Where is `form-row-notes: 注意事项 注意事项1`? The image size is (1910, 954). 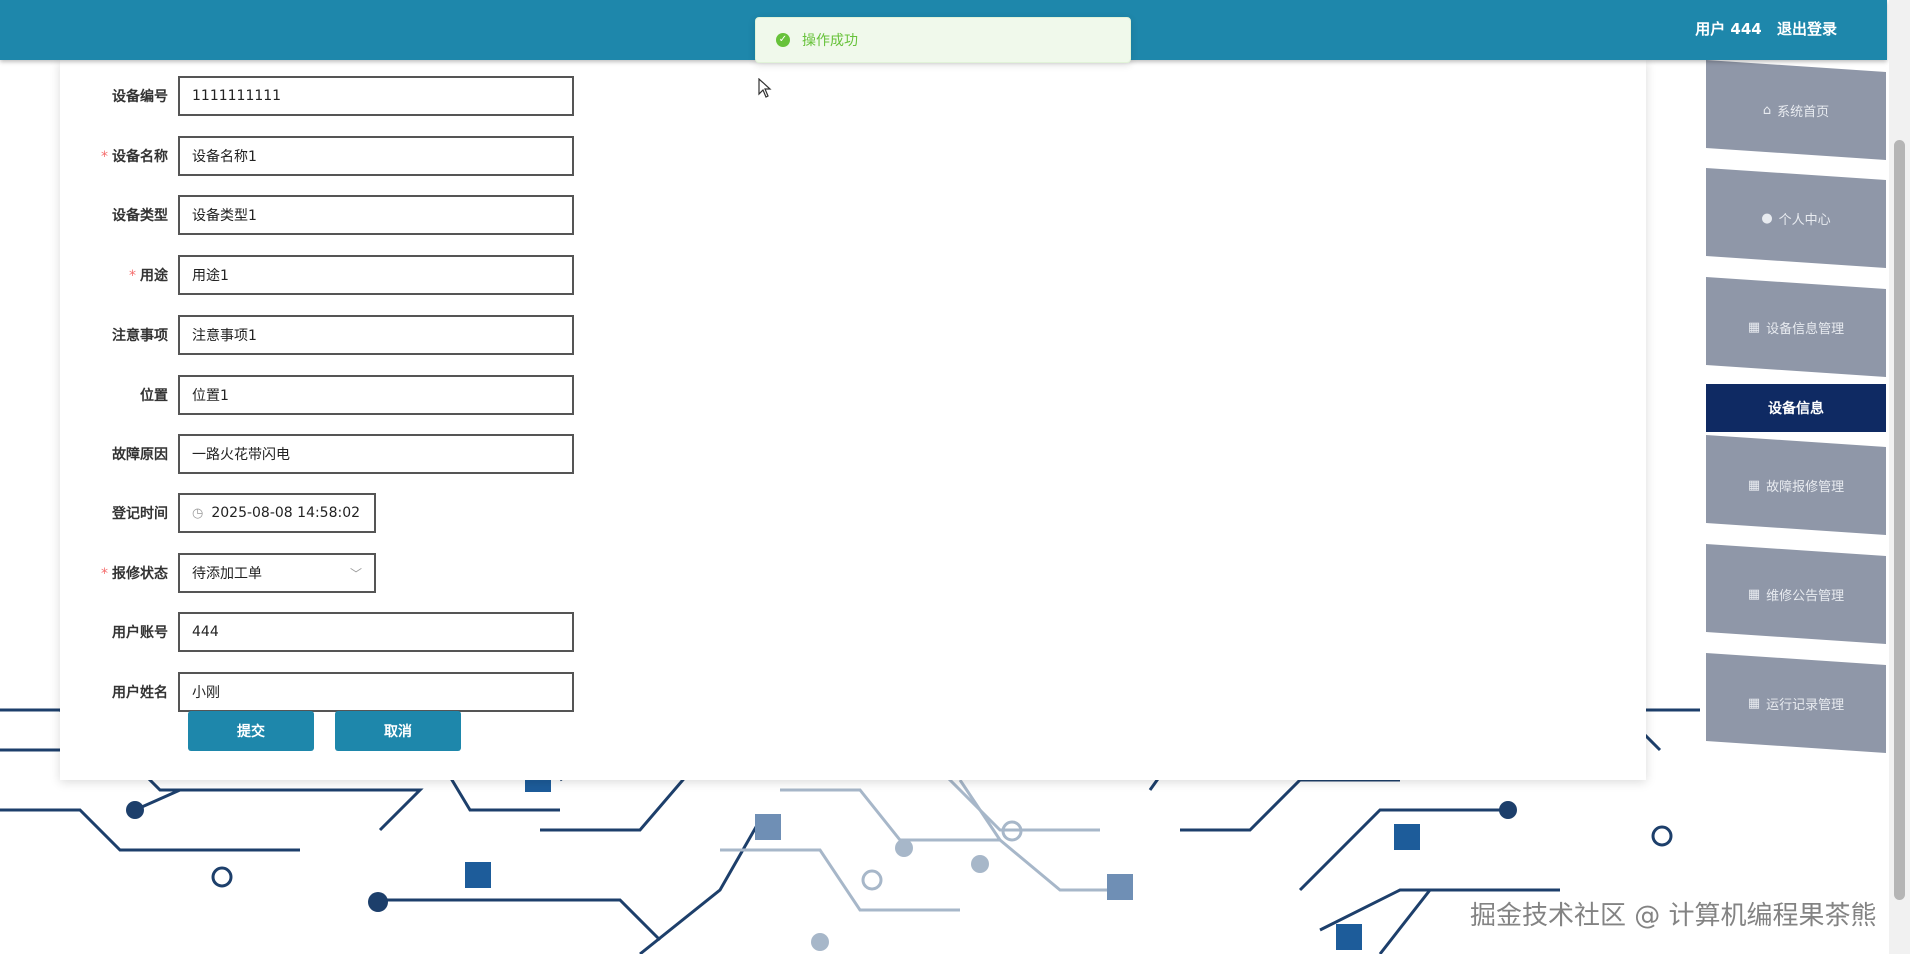 form-row-notes: 注意事项 注意事项1 is located at coordinates (317, 335).